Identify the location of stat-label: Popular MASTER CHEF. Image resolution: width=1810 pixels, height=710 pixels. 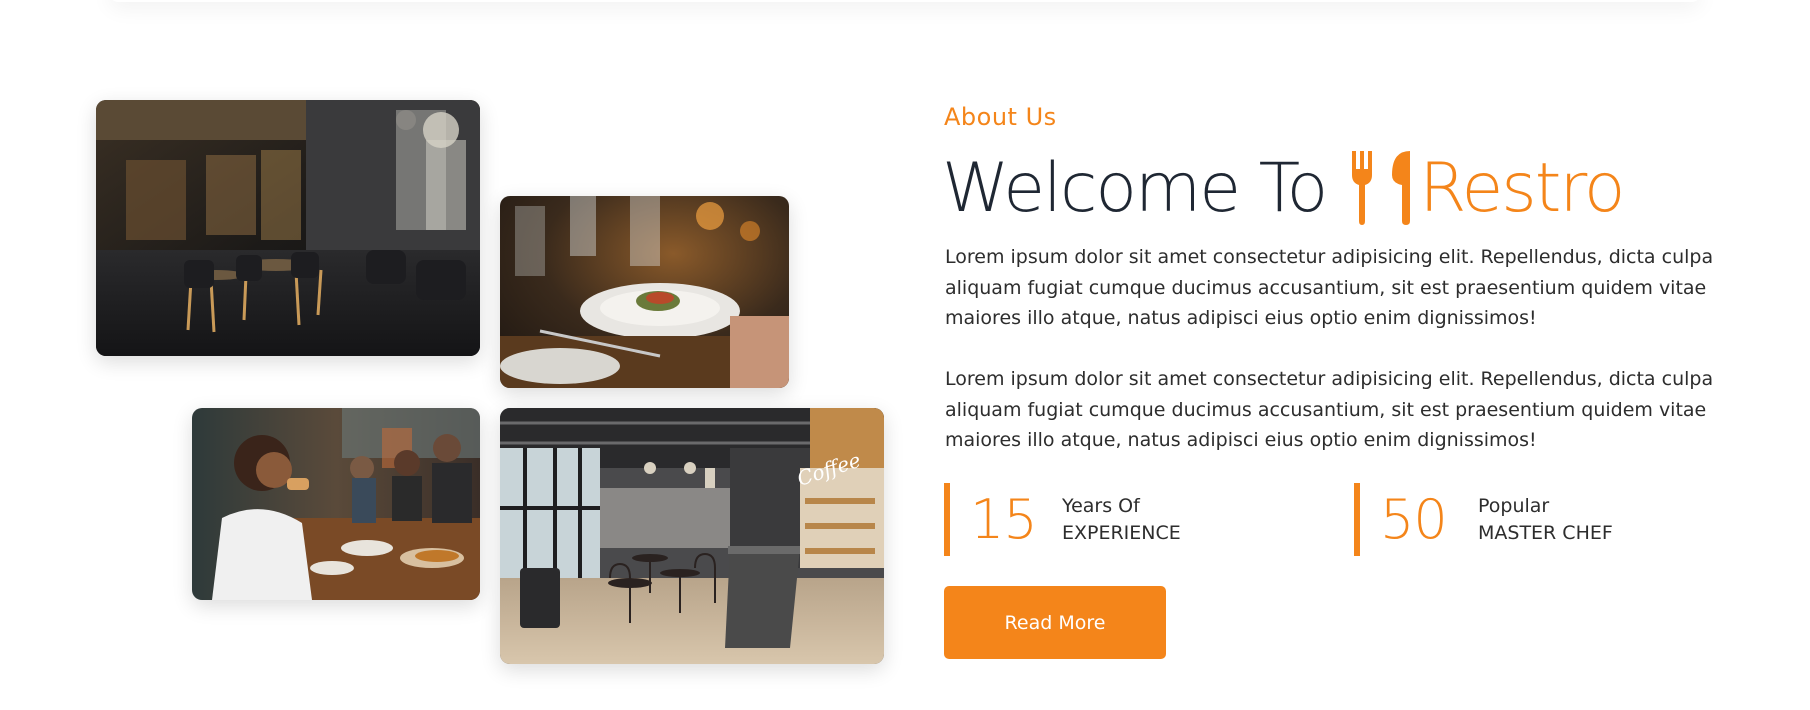
(1545, 520).